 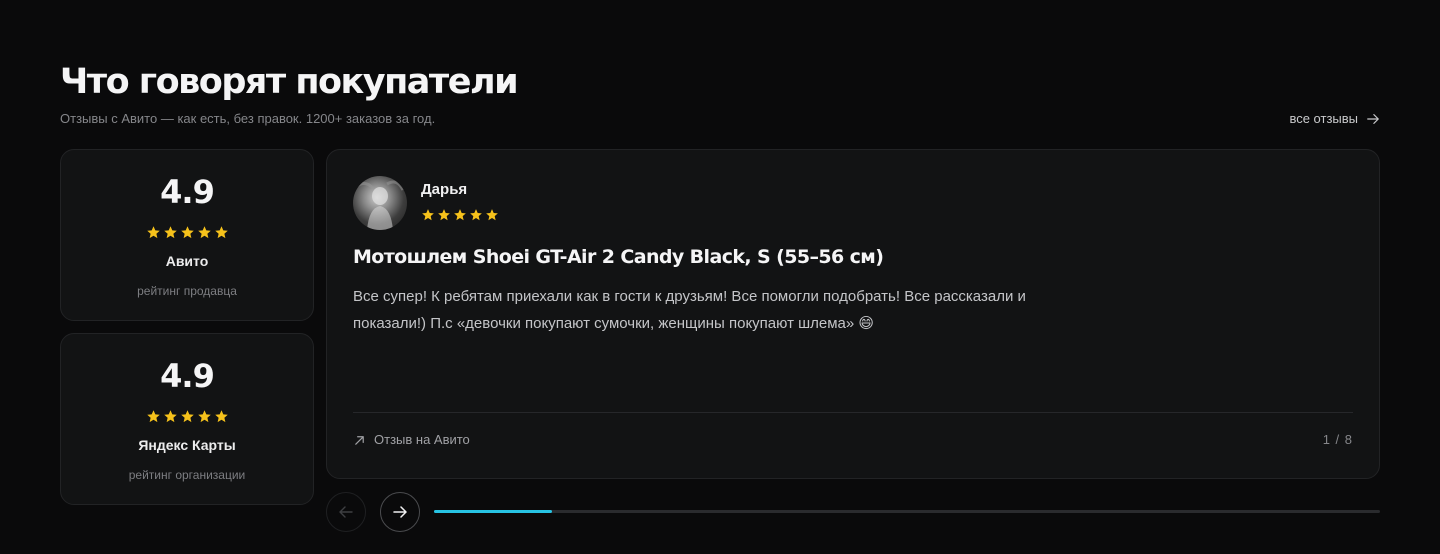 I want to click on rating-caption: рейтинг продавца, so click(x=187, y=291).